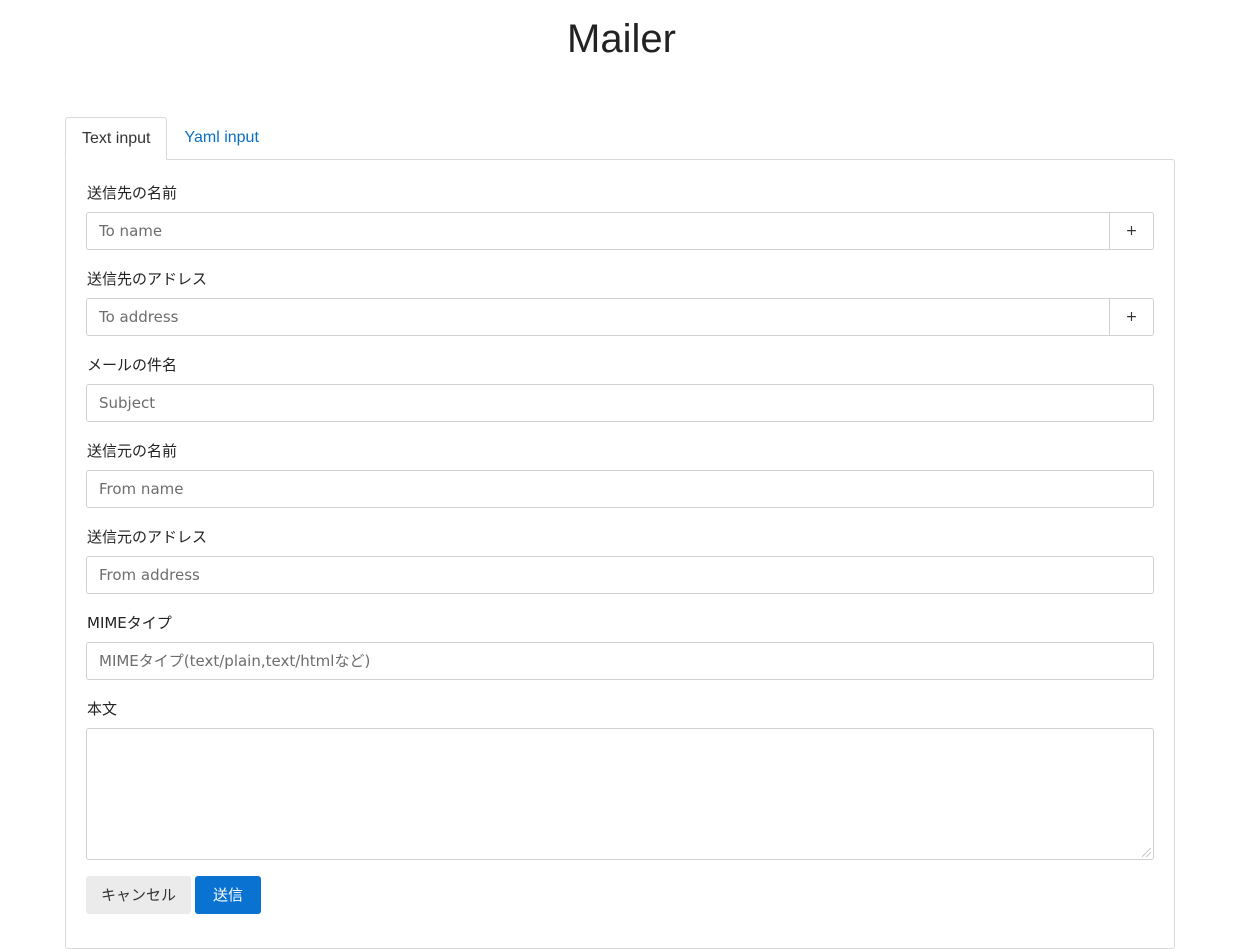 This screenshot has width=1243, height=949. What do you see at coordinates (147, 279) in the screenshot?
I see `to-address-label: 送信先のアドレス` at bounding box center [147, 279].